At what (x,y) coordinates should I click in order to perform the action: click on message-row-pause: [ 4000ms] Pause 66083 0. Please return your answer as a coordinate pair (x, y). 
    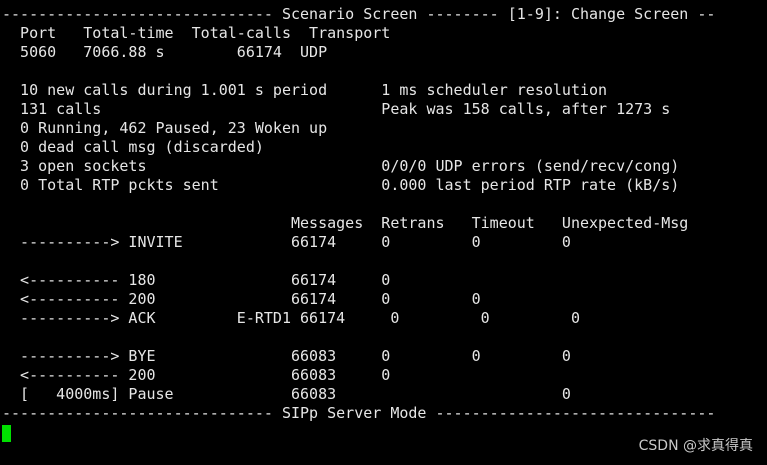
    Looking at the image, I should click on (286, 394).